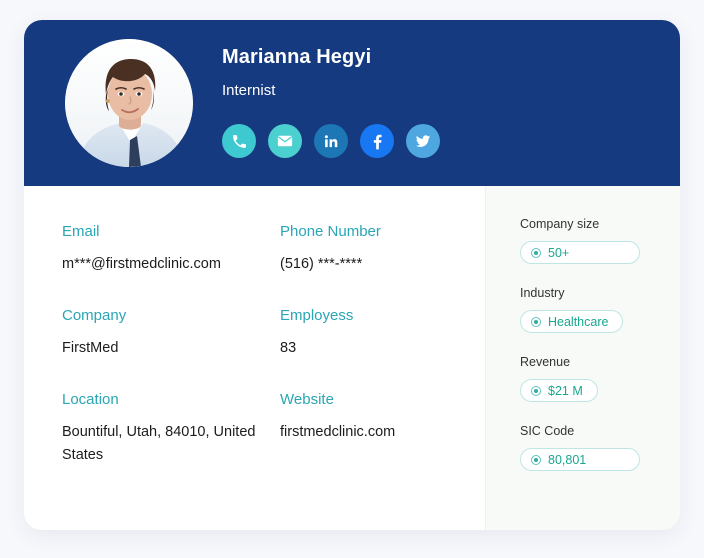  Describe the element at coordinates (600, 240) in the screenshot. I see `fact-company-size: Company size 50+` at that location.